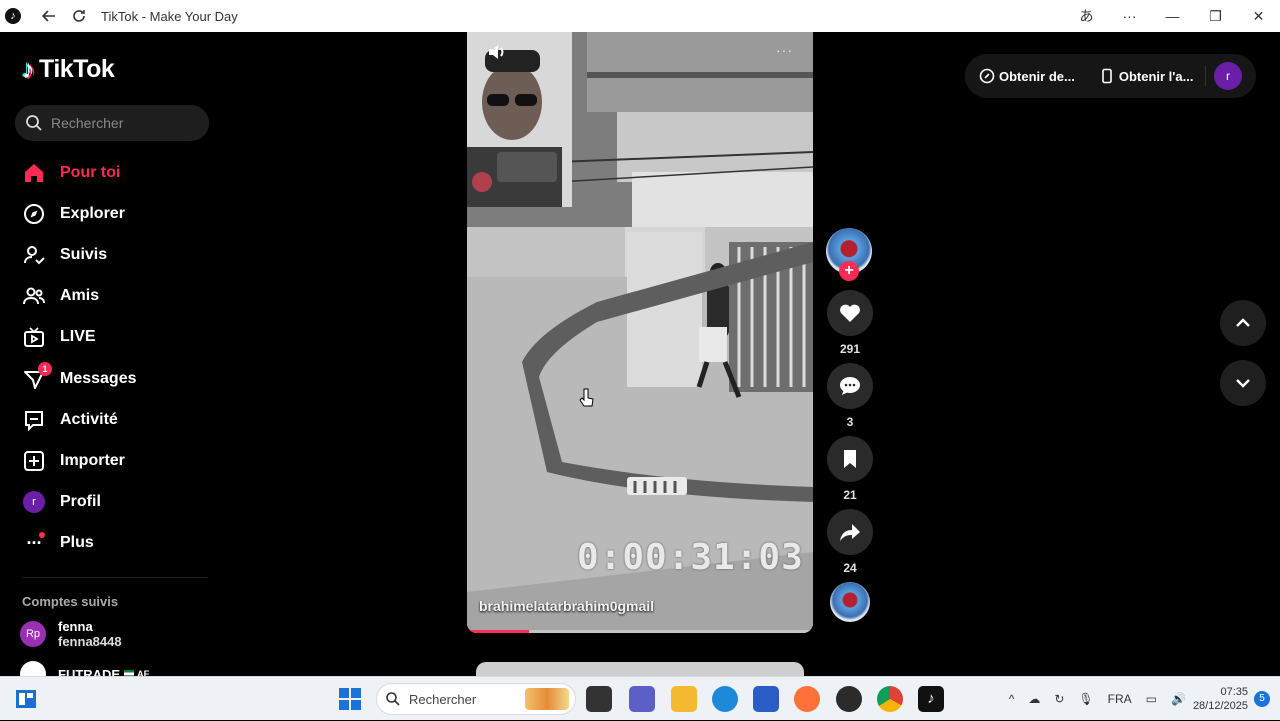 The width and height of the screenshot is (1280, 721). Describe the element at coordinates (1129, 16) in the screenshot. I see `more-options-icon: ···` at that location.